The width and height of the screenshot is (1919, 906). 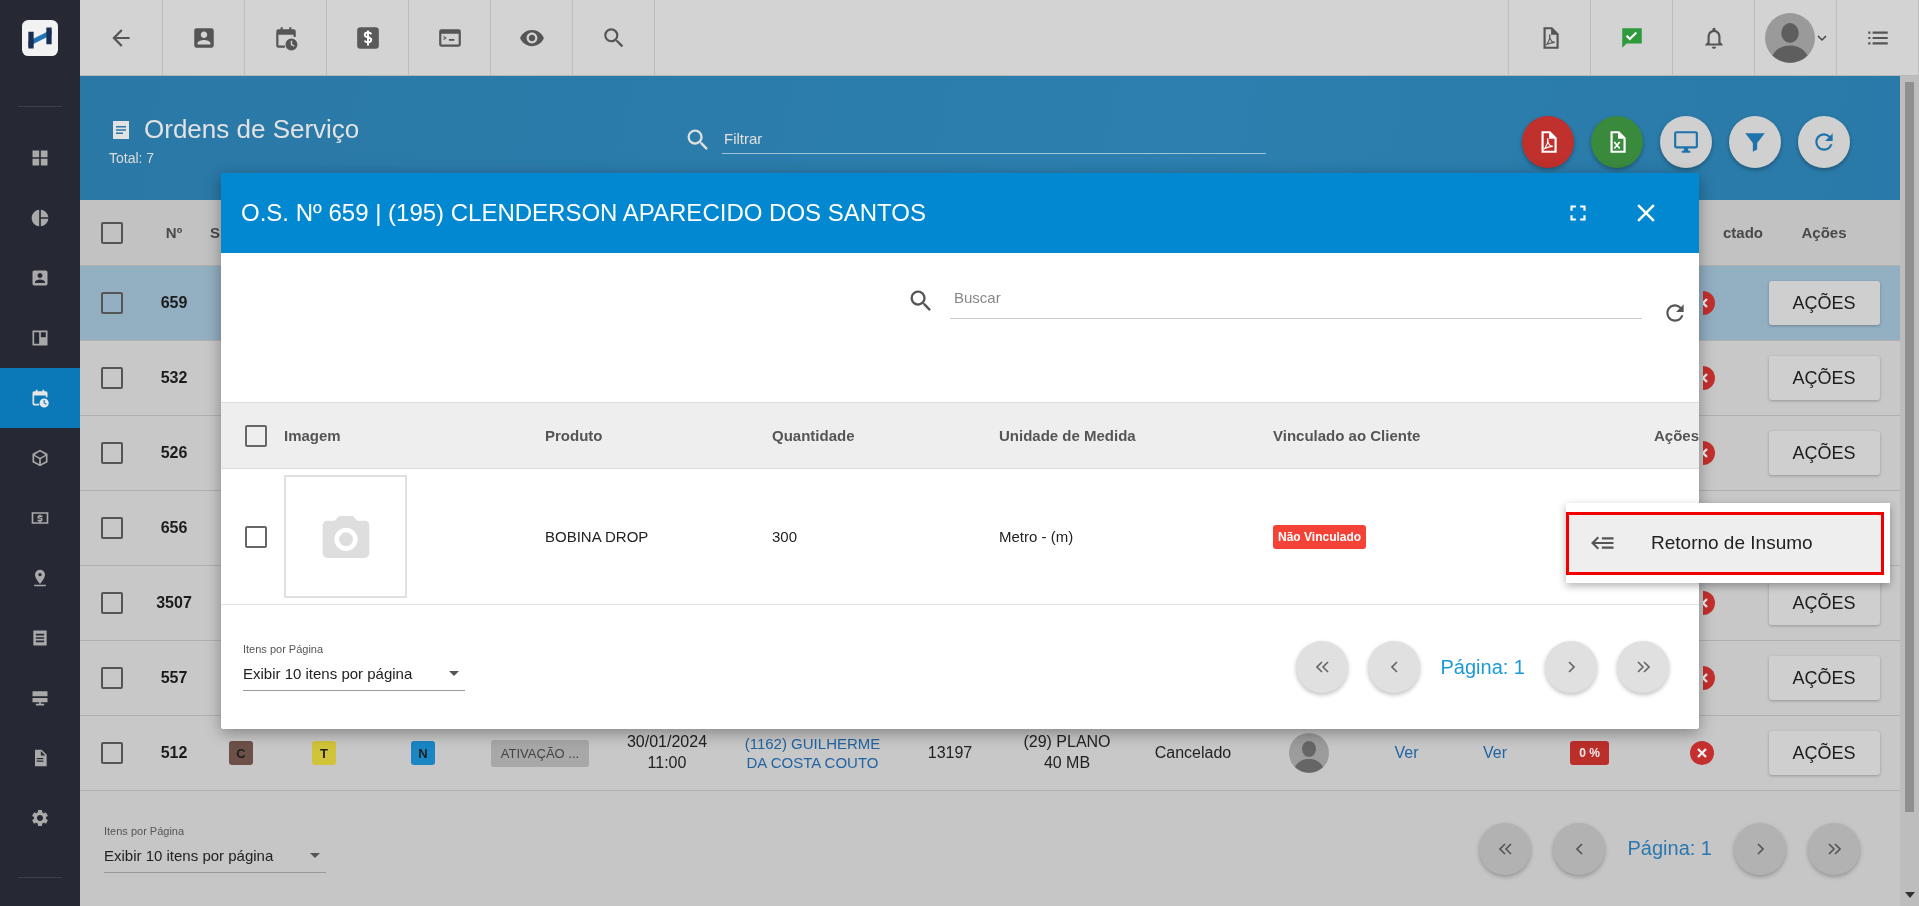 I want to click on board-icon, so click(x=40, y=338).